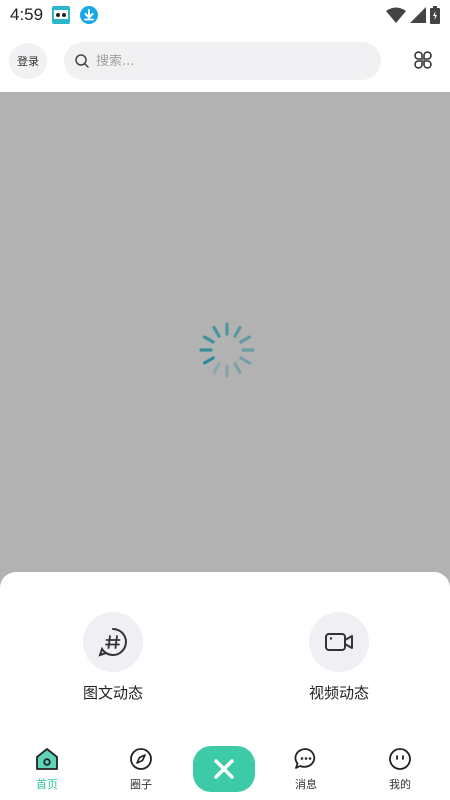 This screenshot has height=800, width=450. I want to click on close-post-sheet-button, so click(224, 769).